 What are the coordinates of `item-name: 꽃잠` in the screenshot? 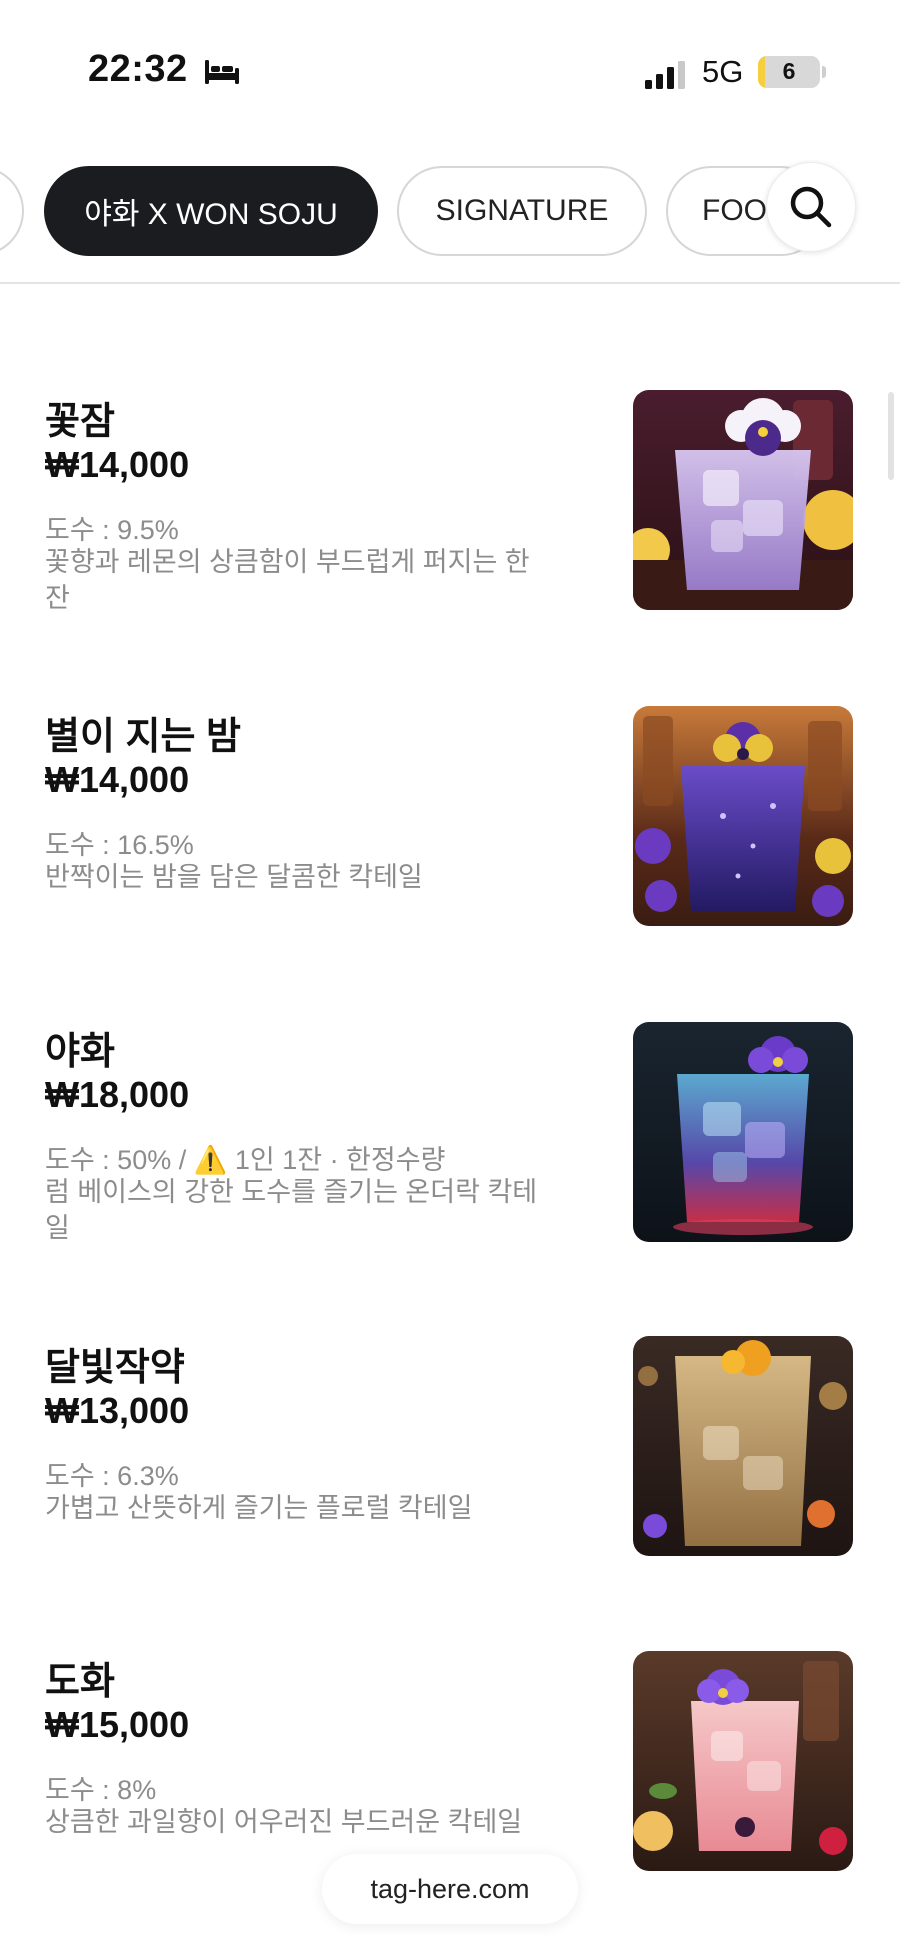 It's located at (80, 422).